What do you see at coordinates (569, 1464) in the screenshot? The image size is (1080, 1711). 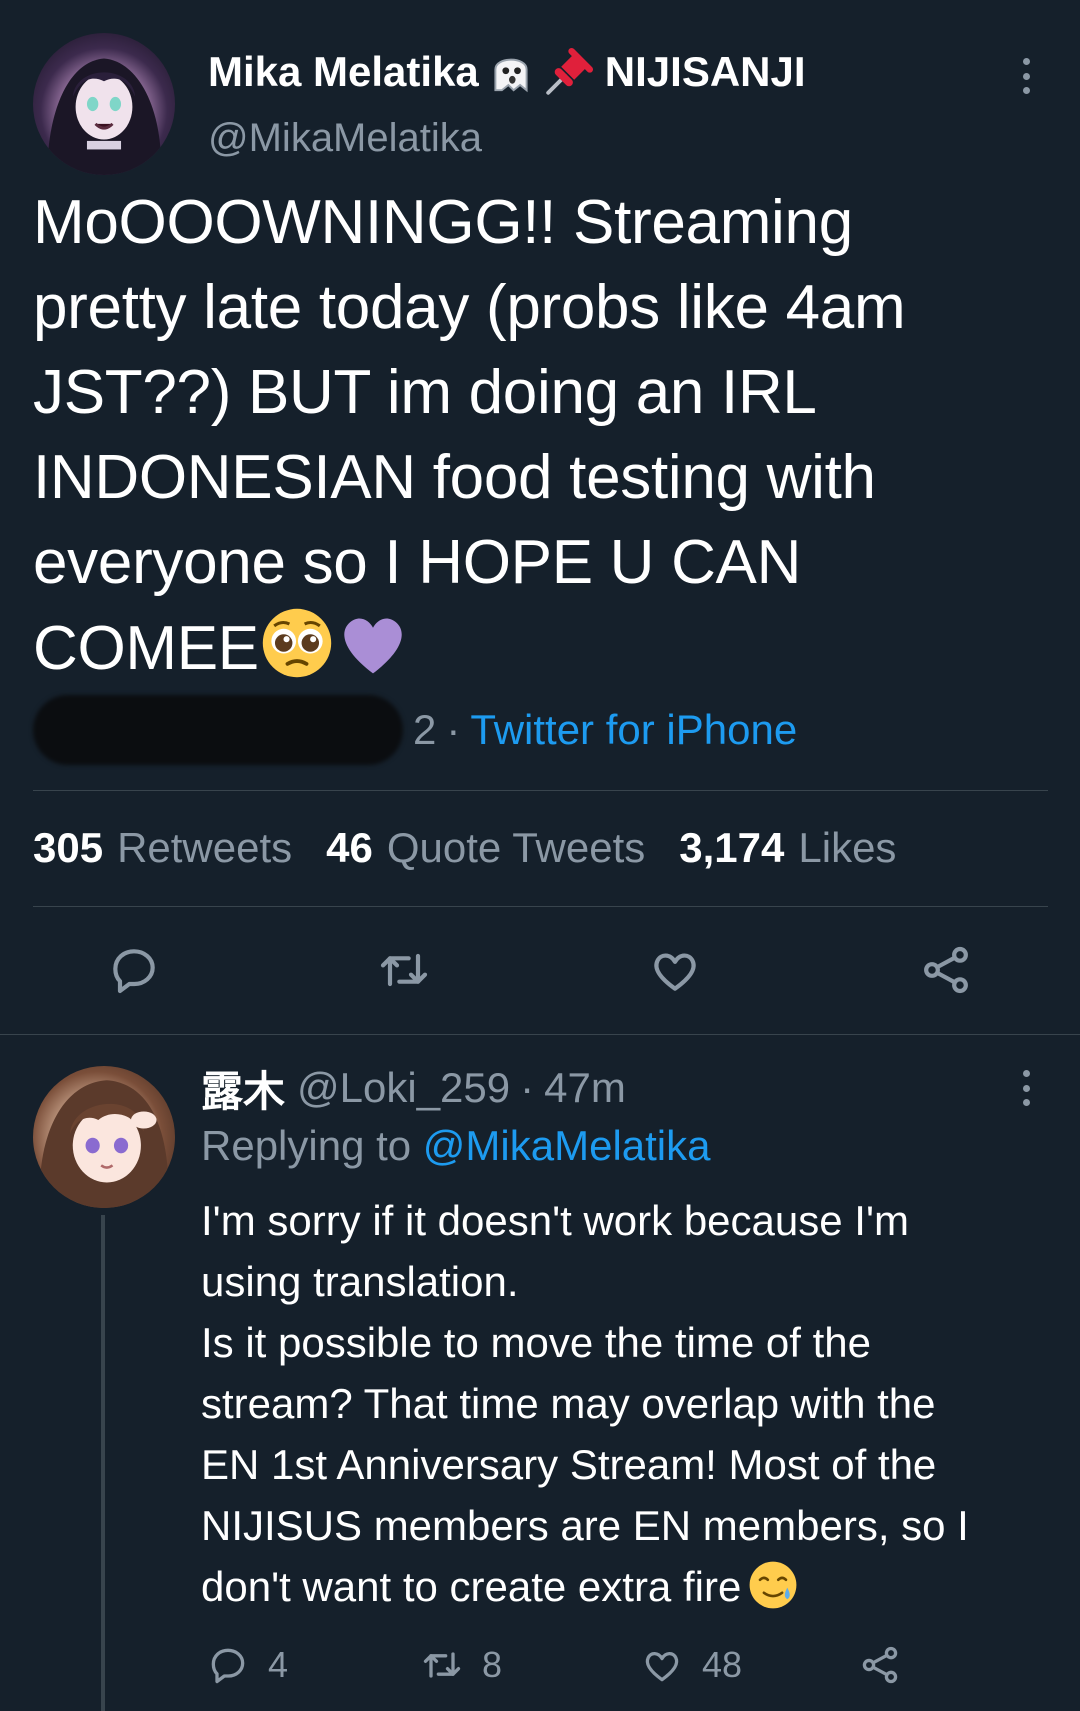 I see `reply-text-line: EN 1st Anniversary Stream! Most of the` at bounding box center [569, 1464].